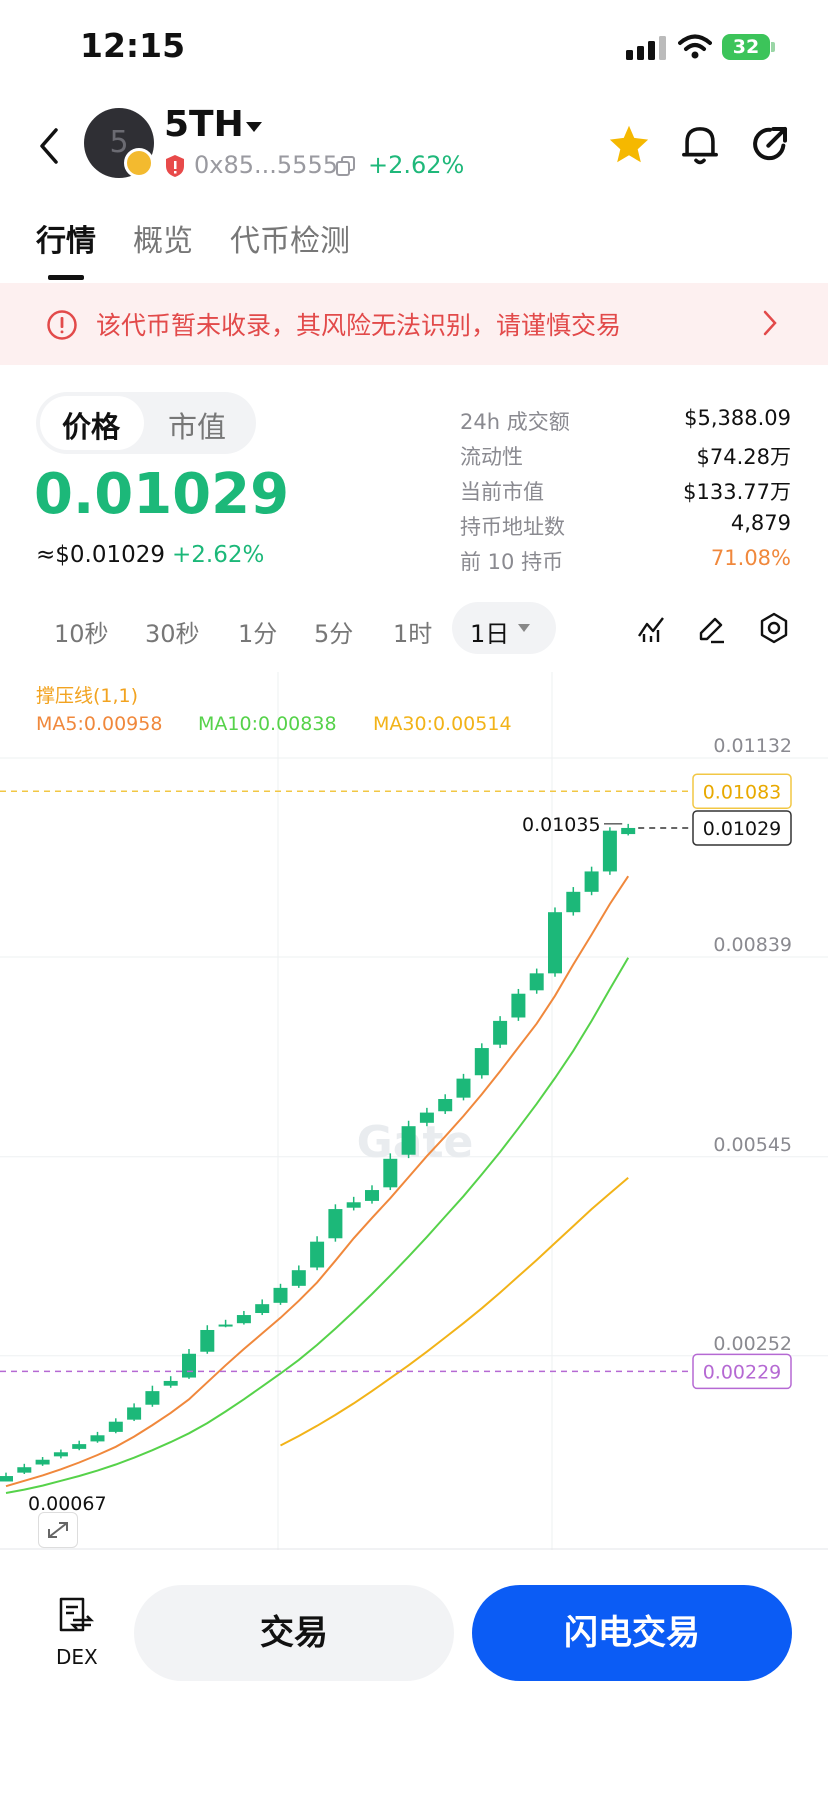  Describe the element at coordinates (139, 163) in the screenshot. I see `bnb-chain-icon` at that location.